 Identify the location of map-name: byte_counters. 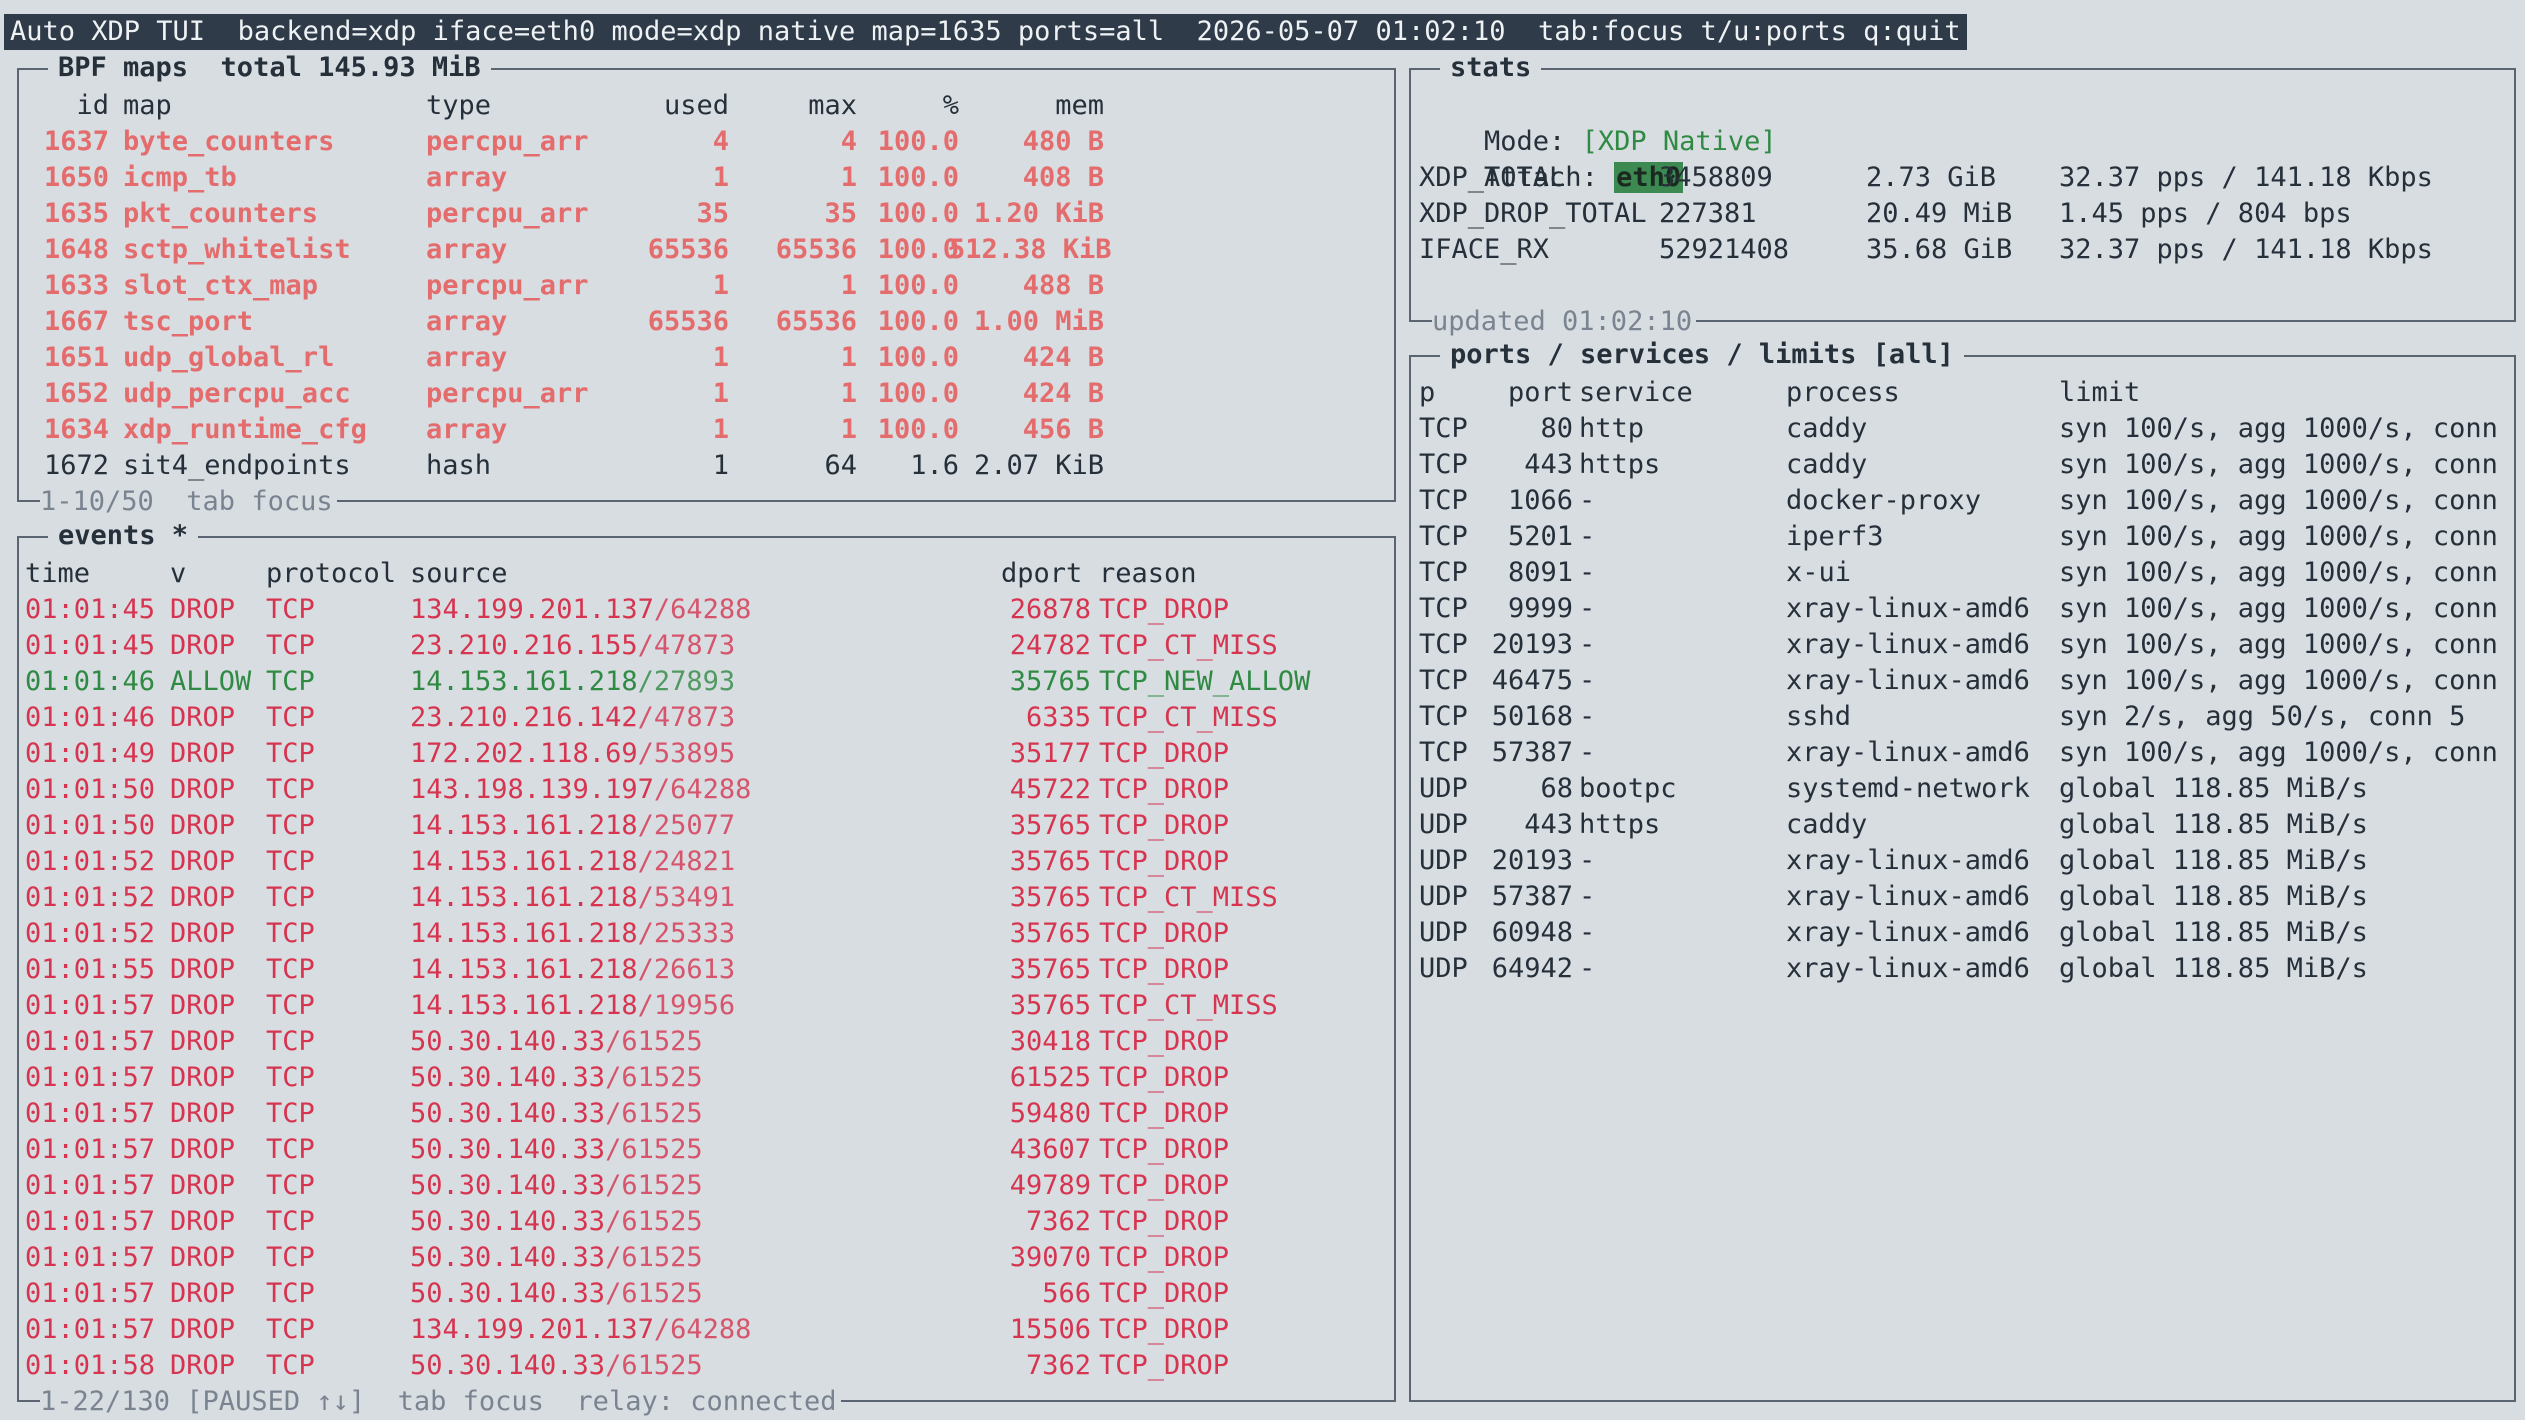
(229, 141).